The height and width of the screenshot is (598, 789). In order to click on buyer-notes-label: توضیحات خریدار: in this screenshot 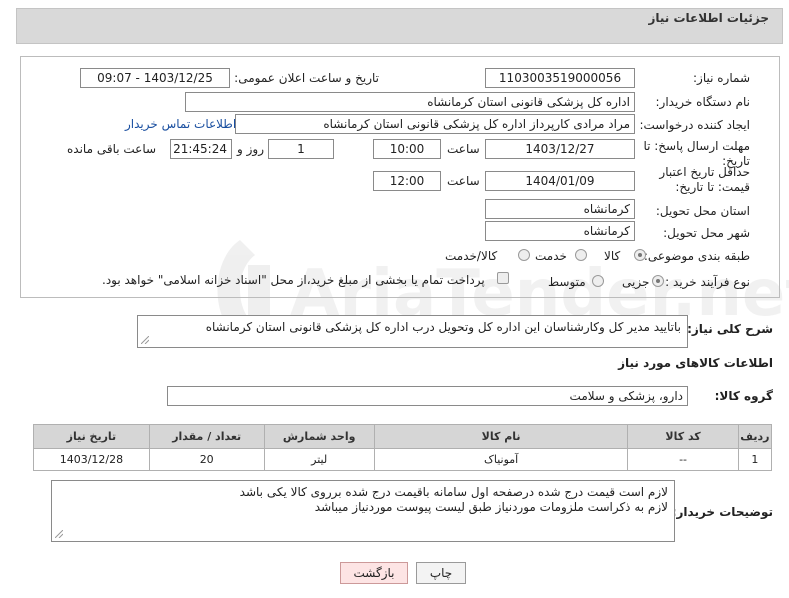, I will do `click(722, 512)`.